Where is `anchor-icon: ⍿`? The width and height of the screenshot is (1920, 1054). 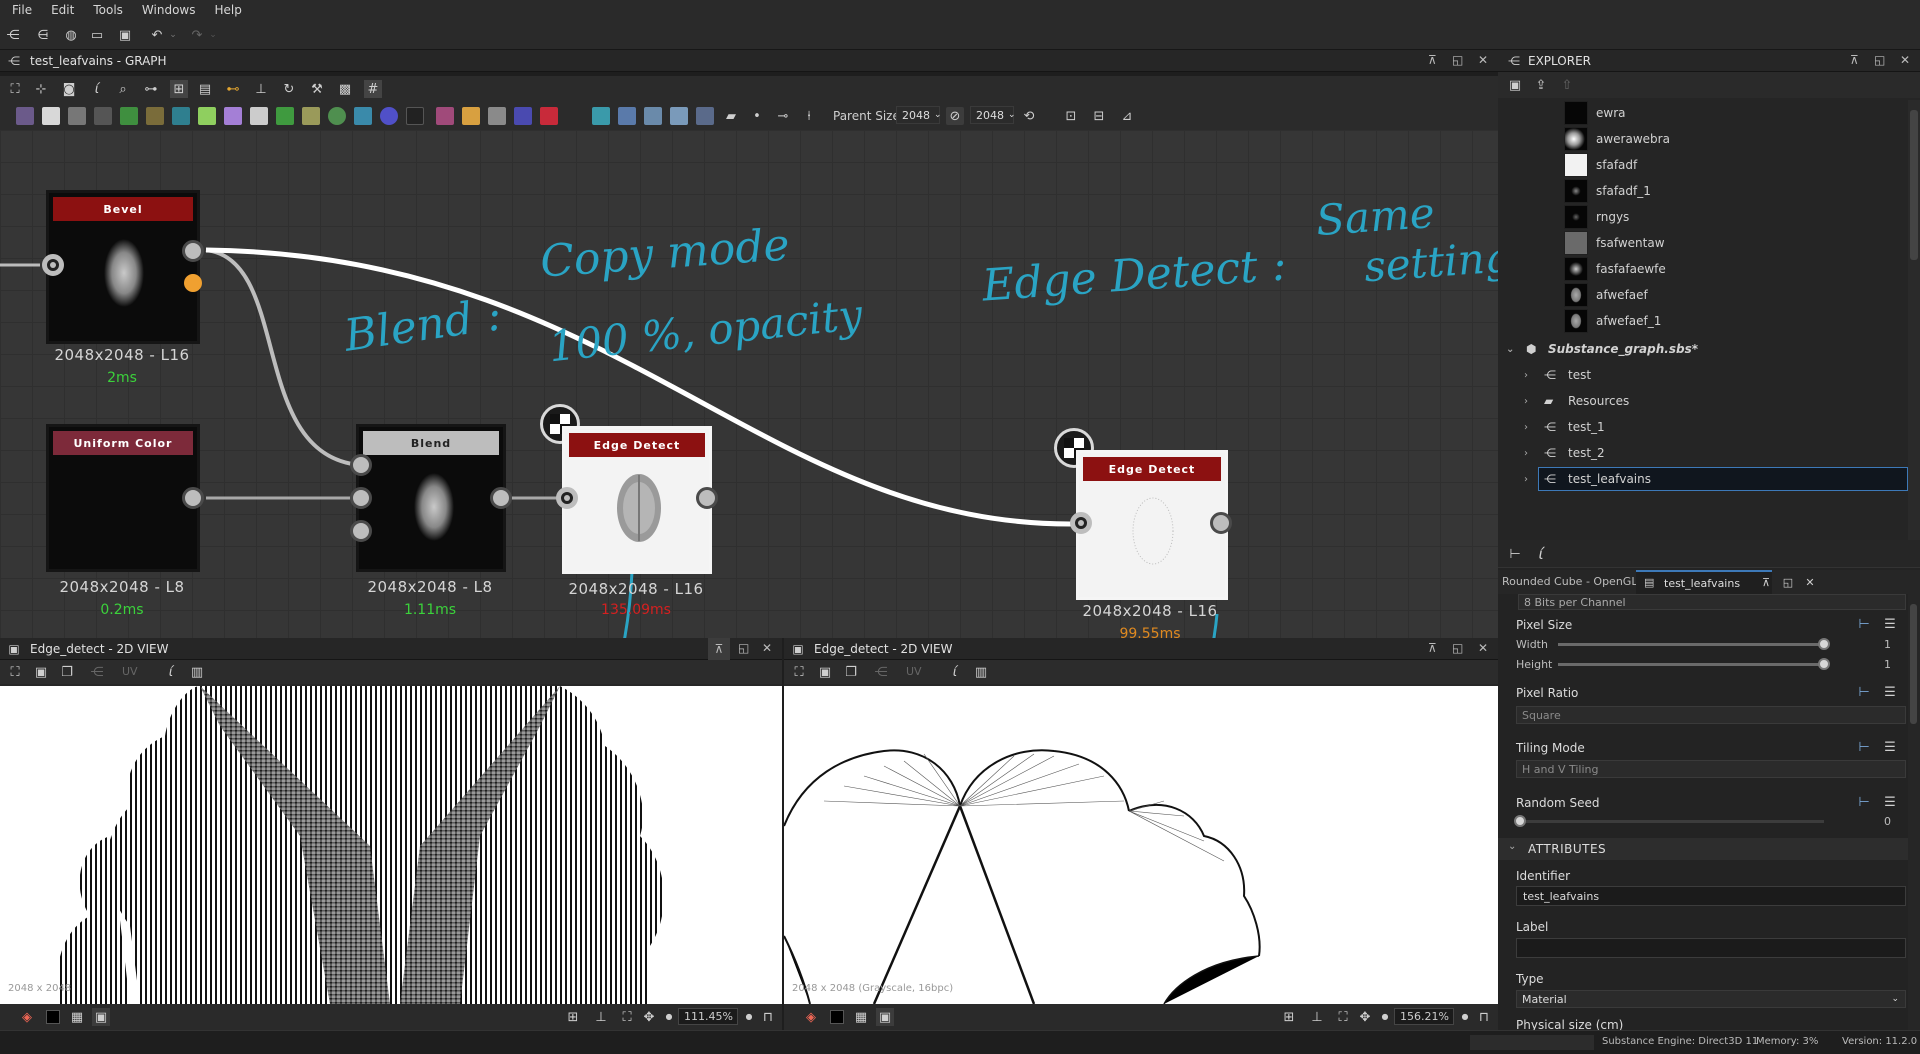 anchor-icon: ⍿ is located at coordinates (809, 116).